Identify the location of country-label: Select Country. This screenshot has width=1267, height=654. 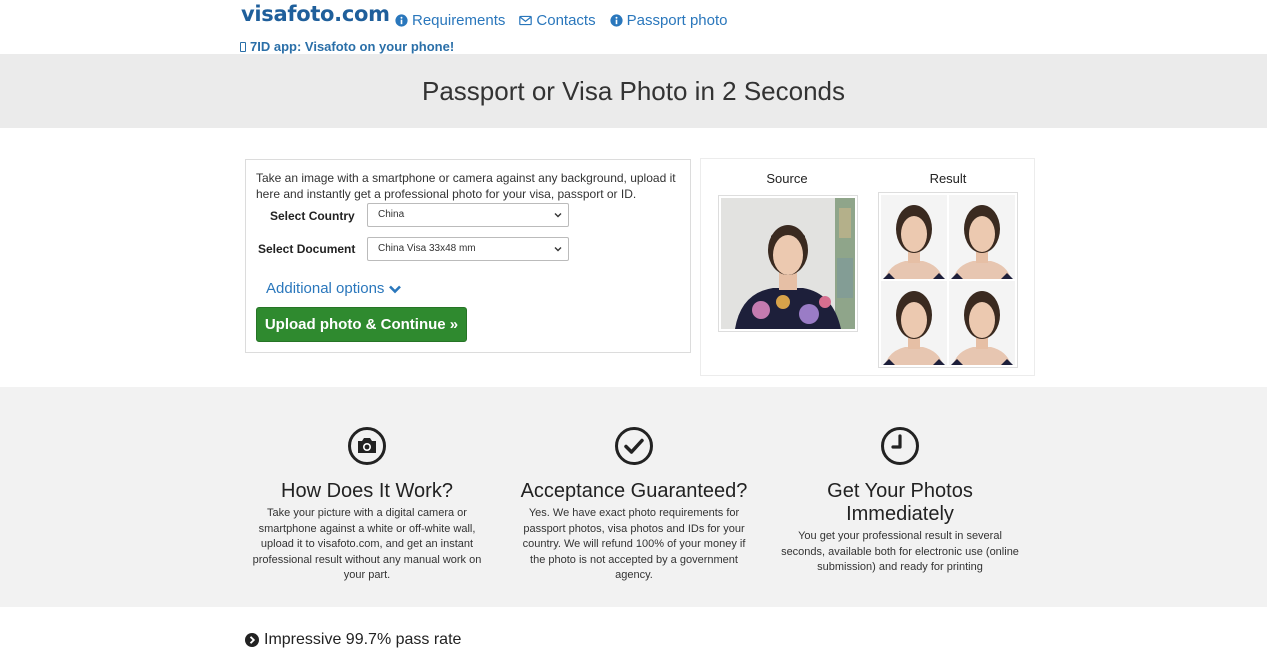
(312, 216).